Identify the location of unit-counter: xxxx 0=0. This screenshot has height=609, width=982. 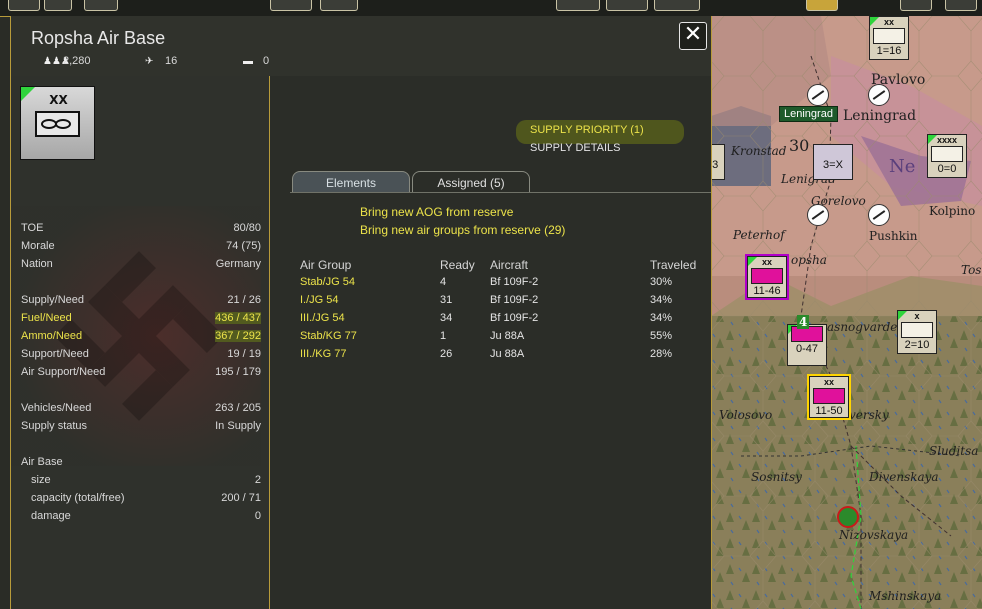
(947, 156).